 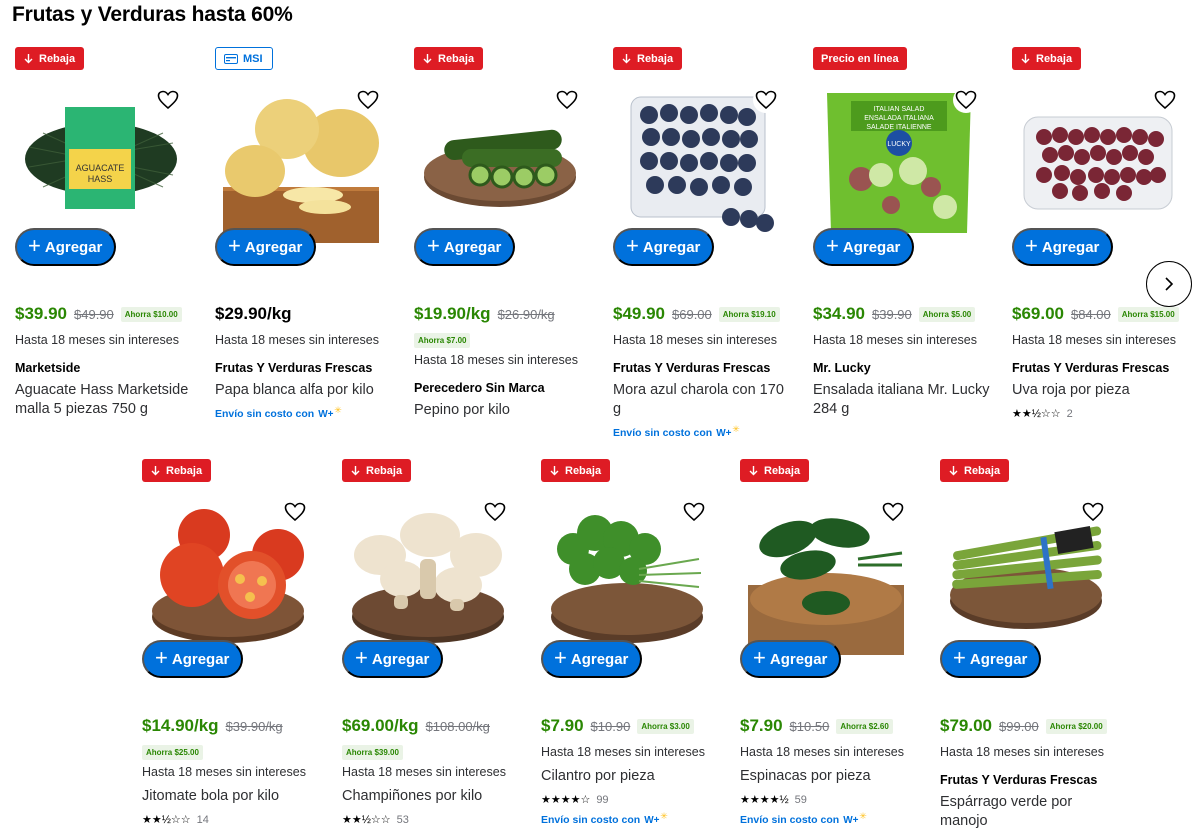 I want to click on original-price: $10.50, so click(x=809, y=726).